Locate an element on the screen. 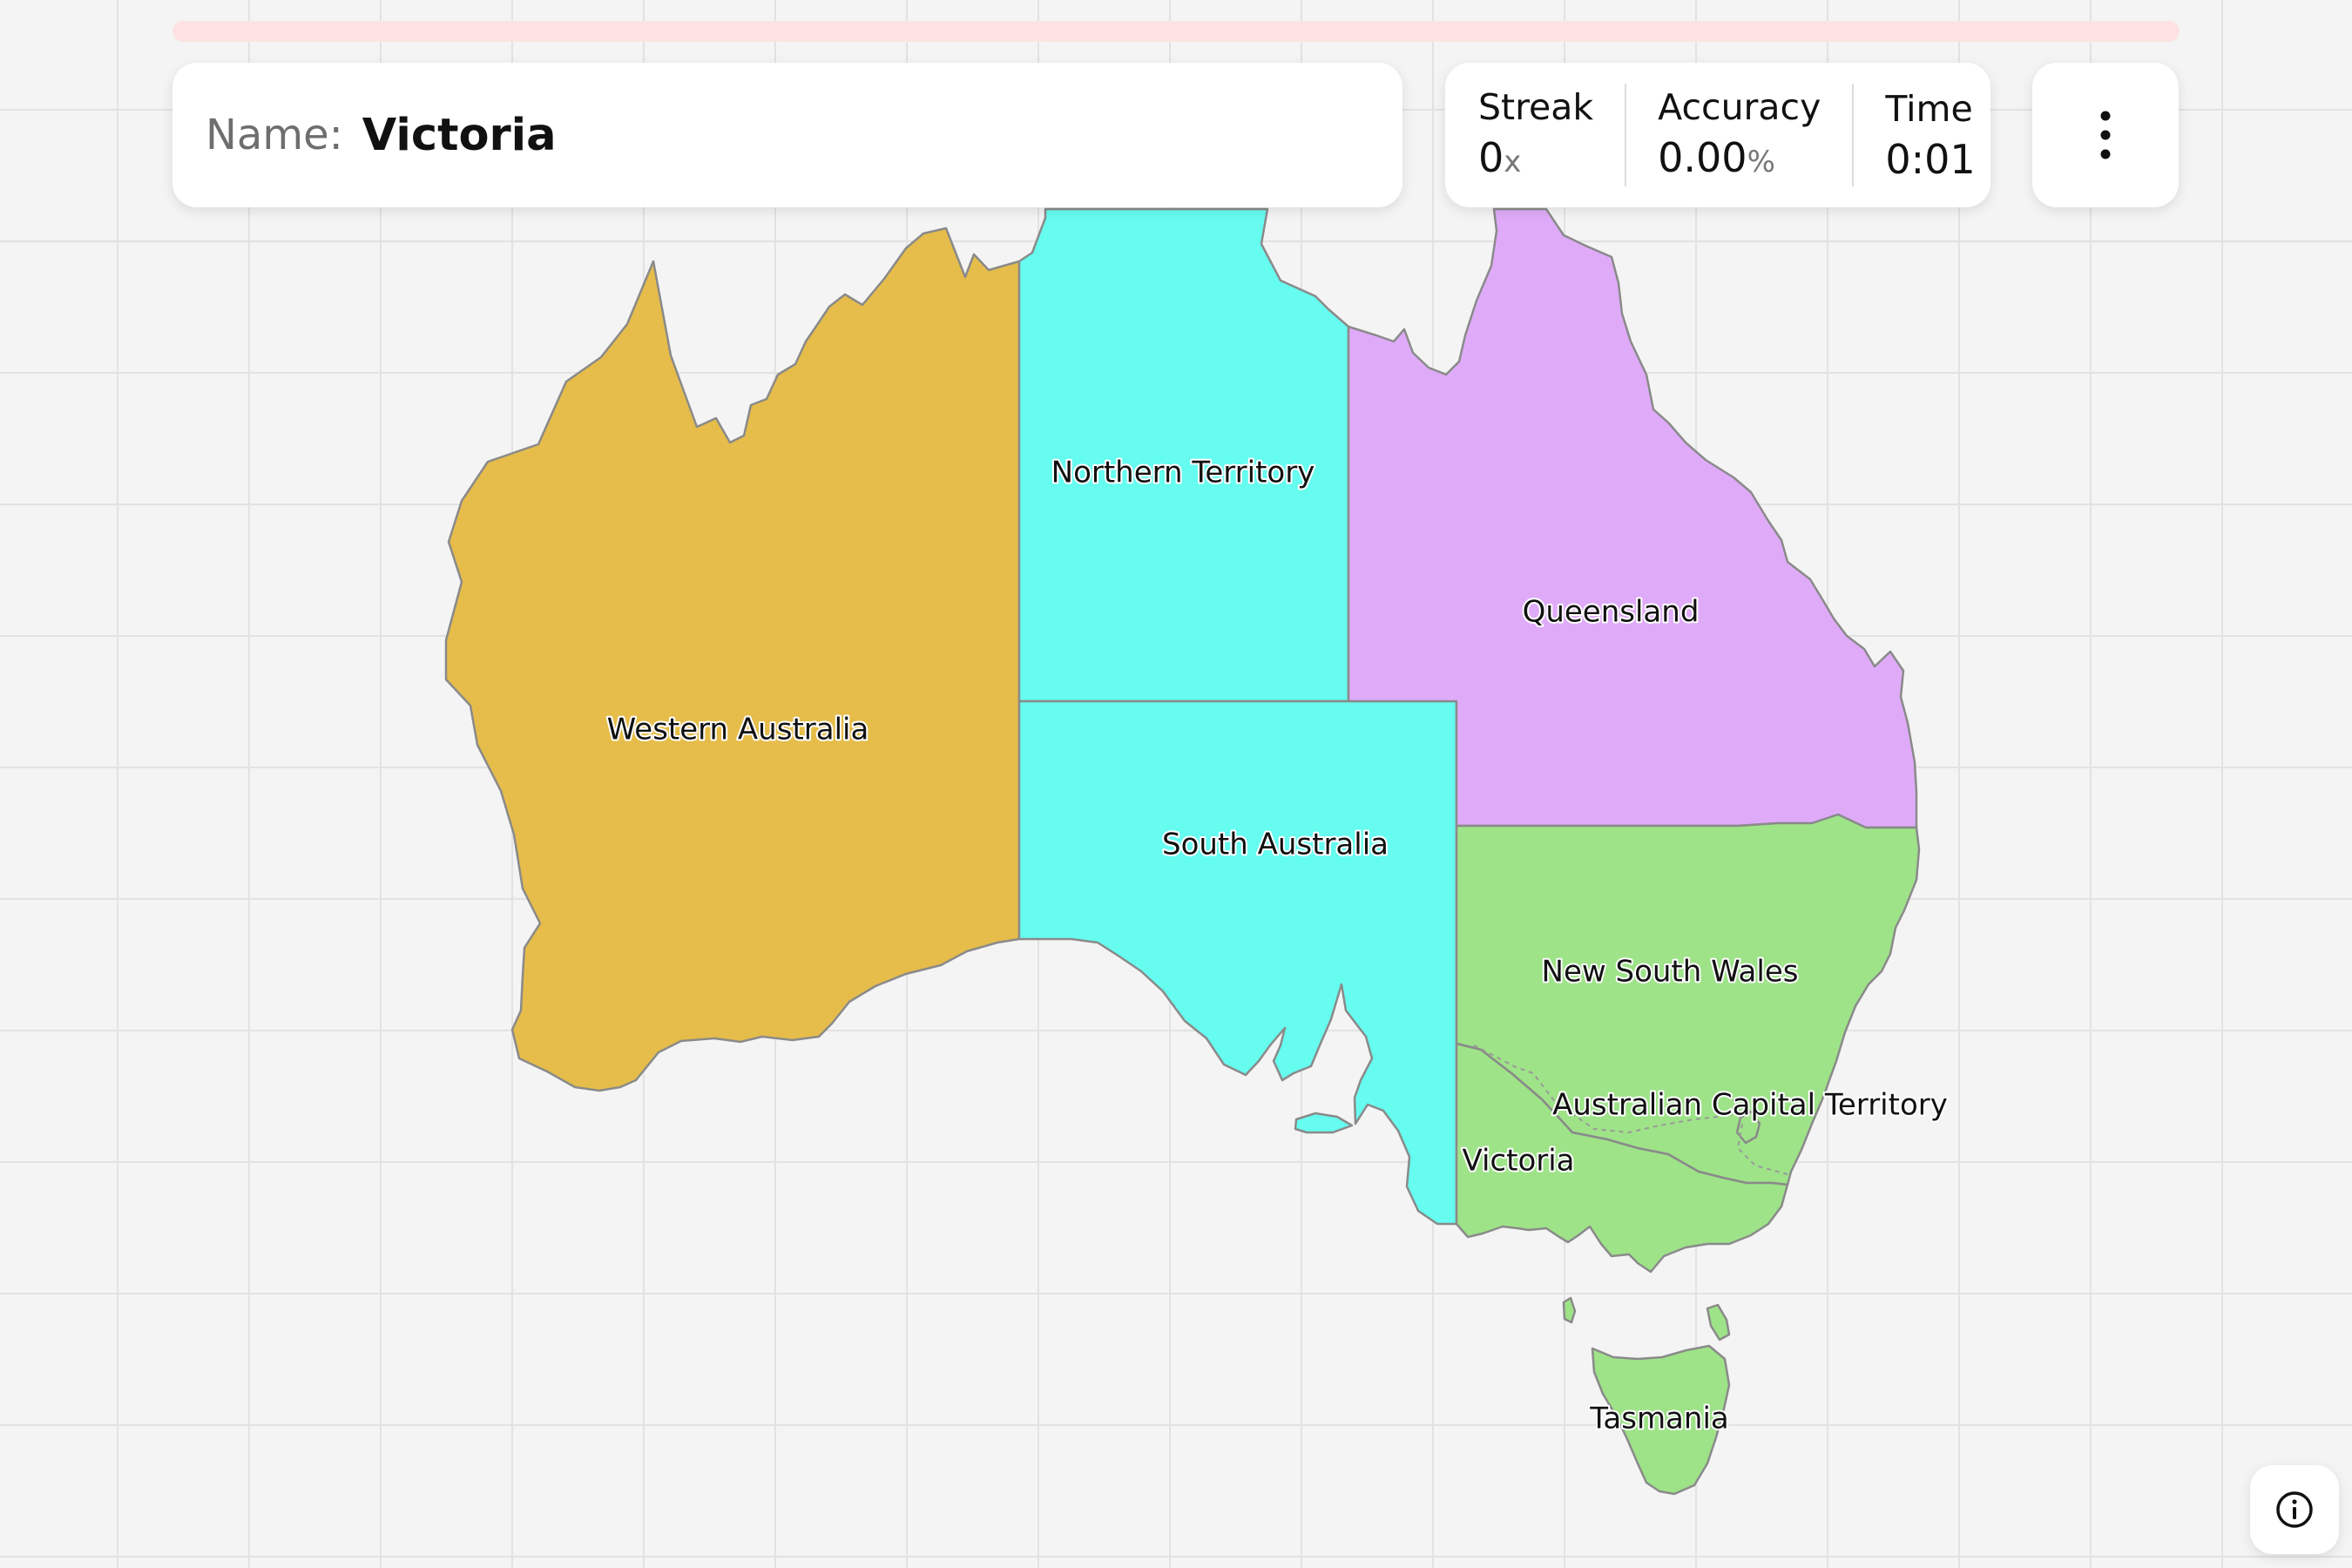 Image resolution: width=2352 pixels, height=1568 pixels. region-western-australia is located at coordinates (732, 659).